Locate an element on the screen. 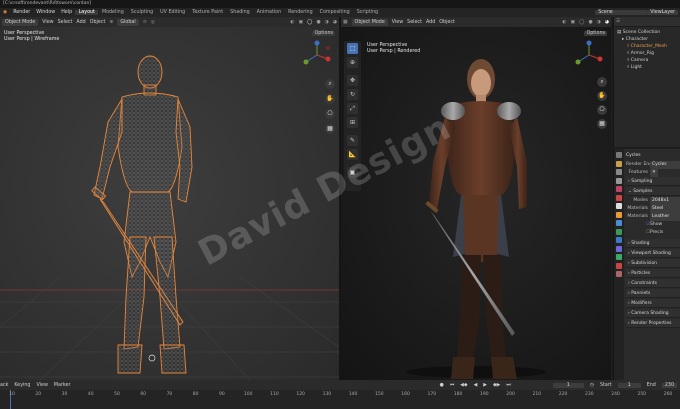  section-sampling: › Sampling is located at coordinates (653, 181).